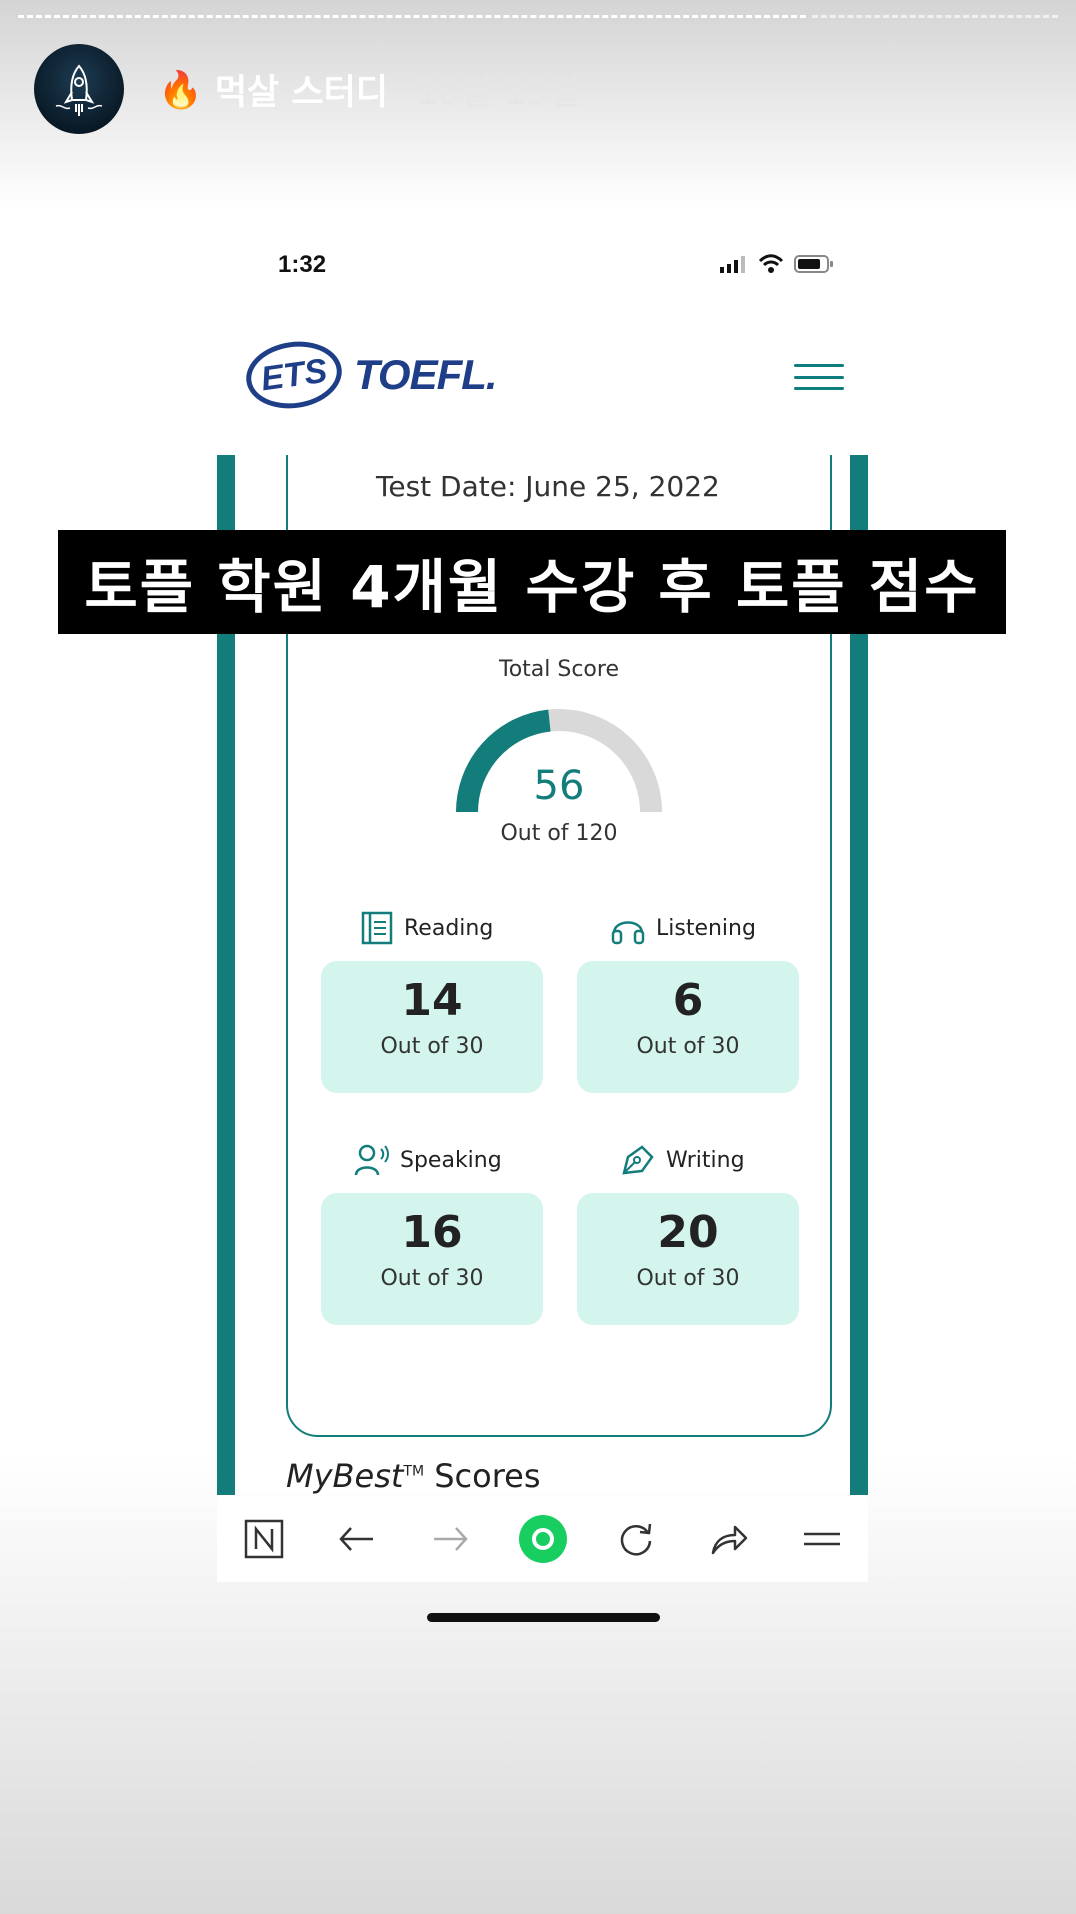 The image size is (1076, 1914). Describe the element at coordinates (432, 1046) in the screenshot. I see `reading-out-of: Out of 30` at that location.